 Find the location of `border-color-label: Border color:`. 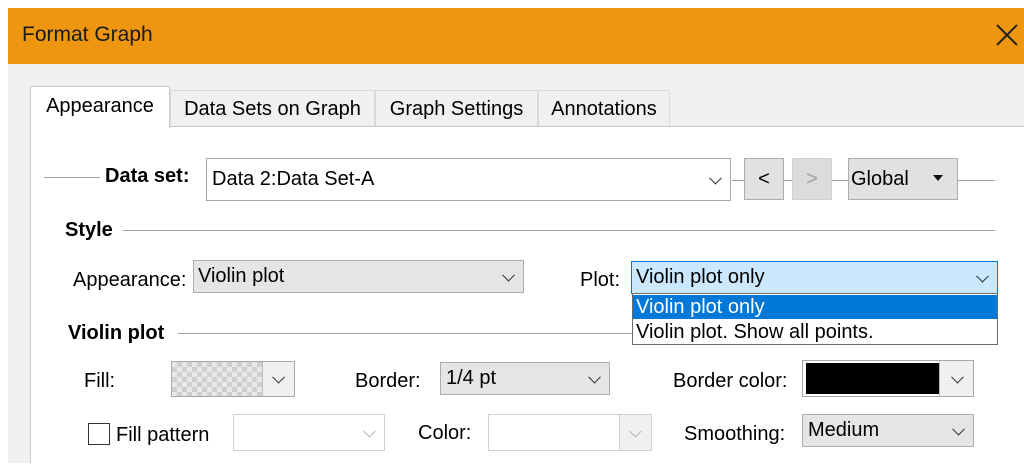

border-color-label: Border color: is located at coordinates (730, 381).